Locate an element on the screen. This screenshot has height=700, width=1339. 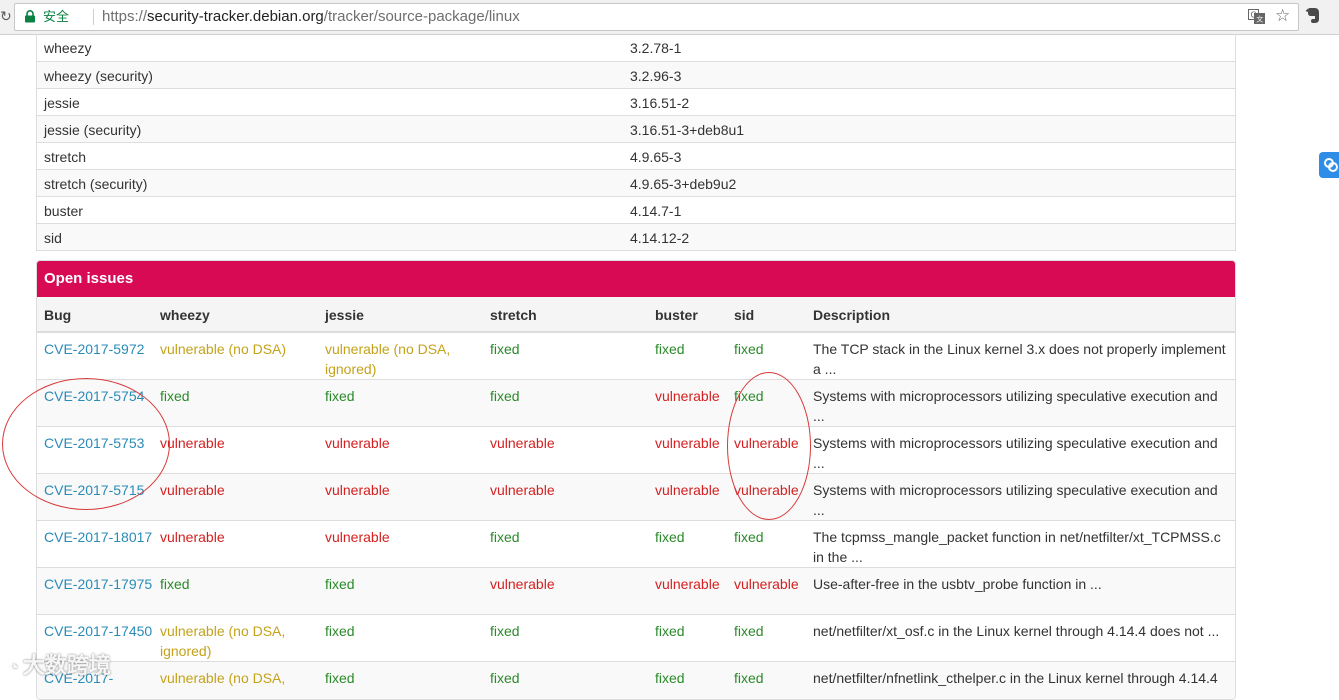
suite-row: jessie (security) 3.16.51-3+deb8u1 is located at coordinates (636, 128).